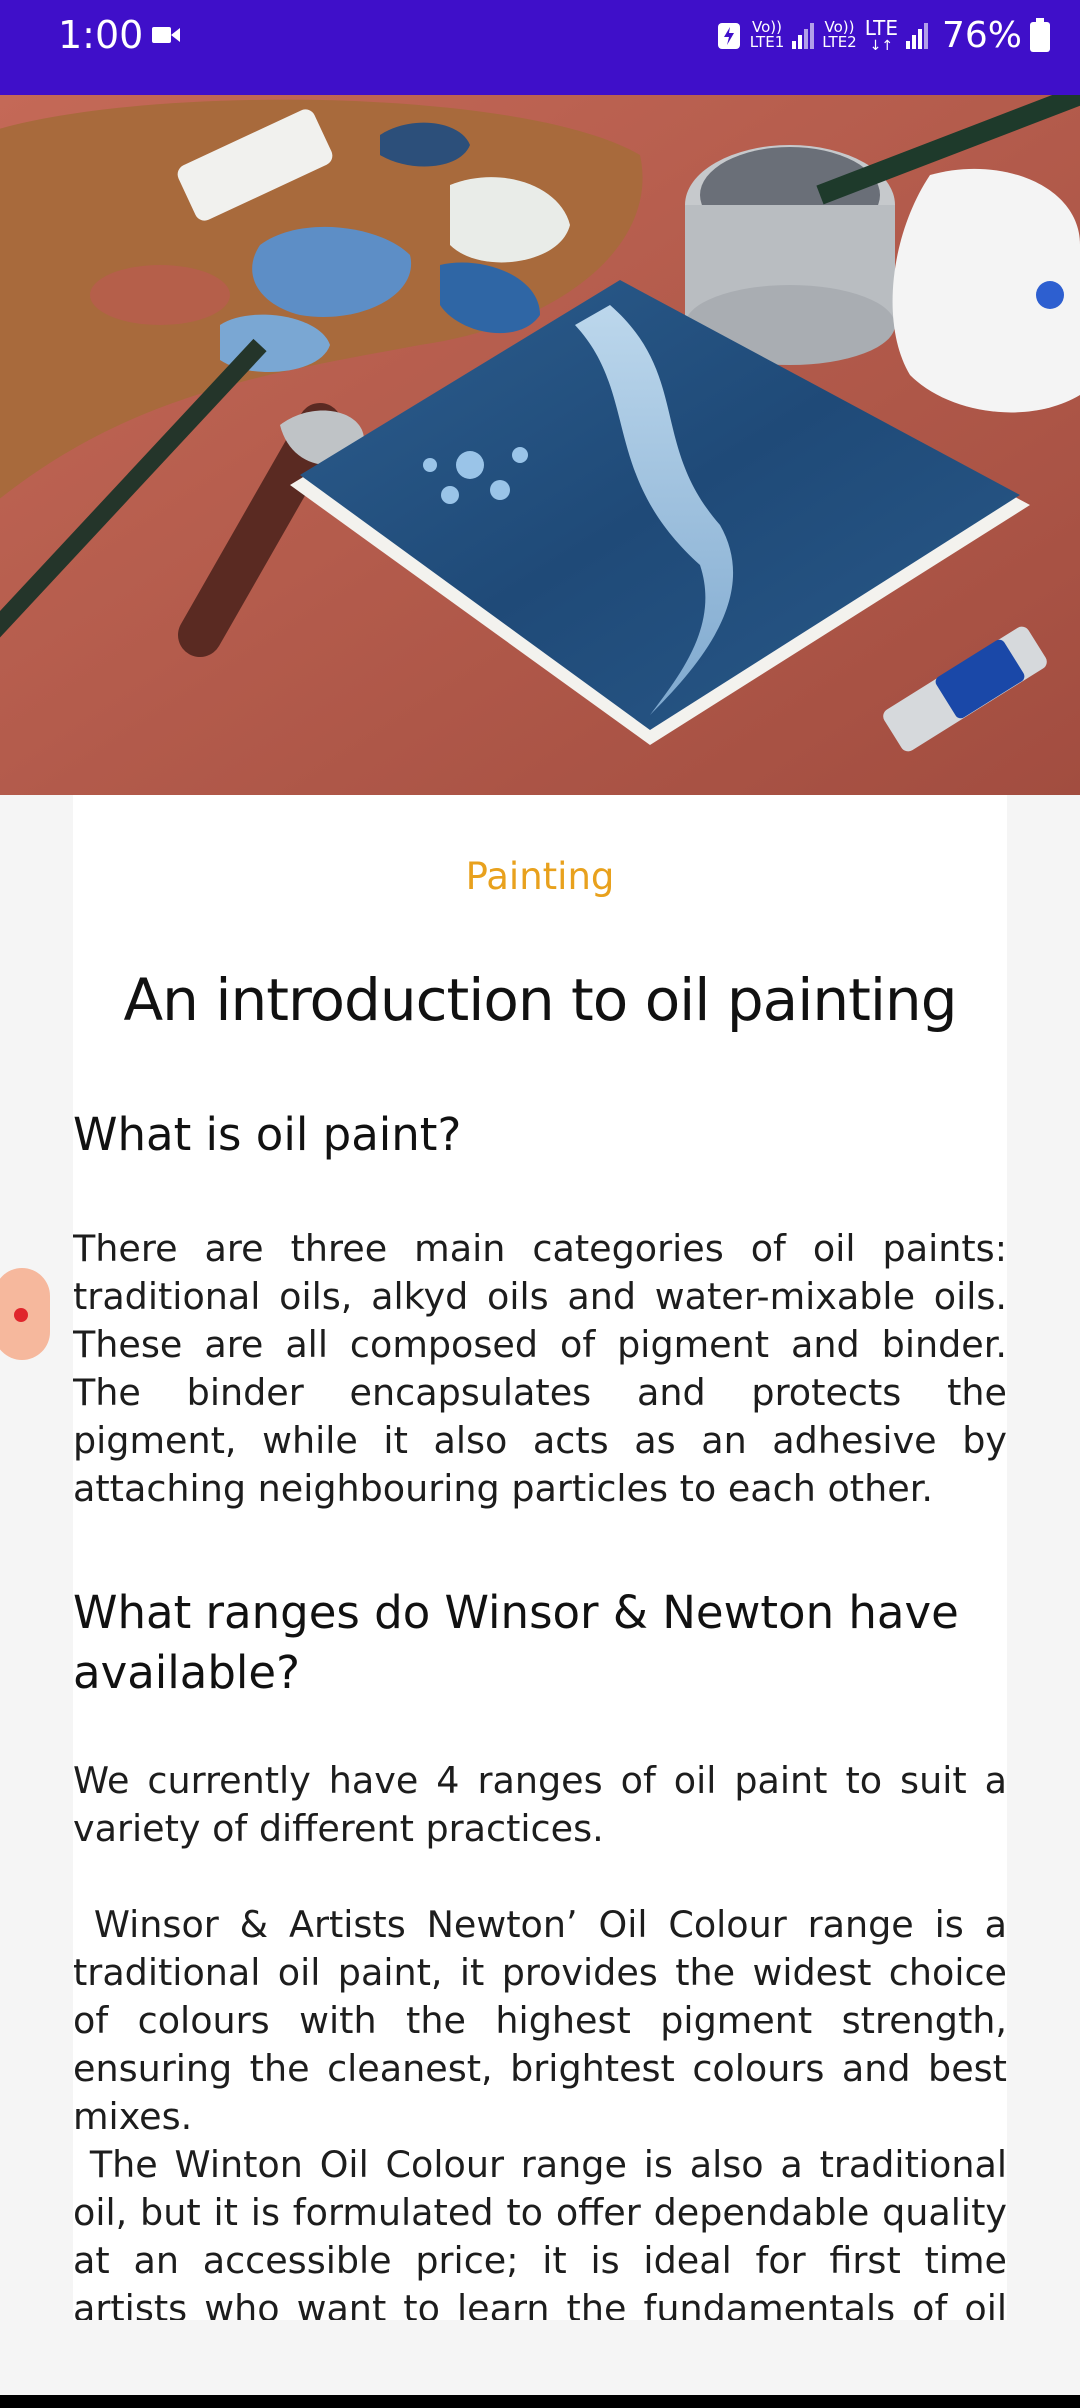  I want to click on article-title: An introduction to oil painting, so click(540, 1000).